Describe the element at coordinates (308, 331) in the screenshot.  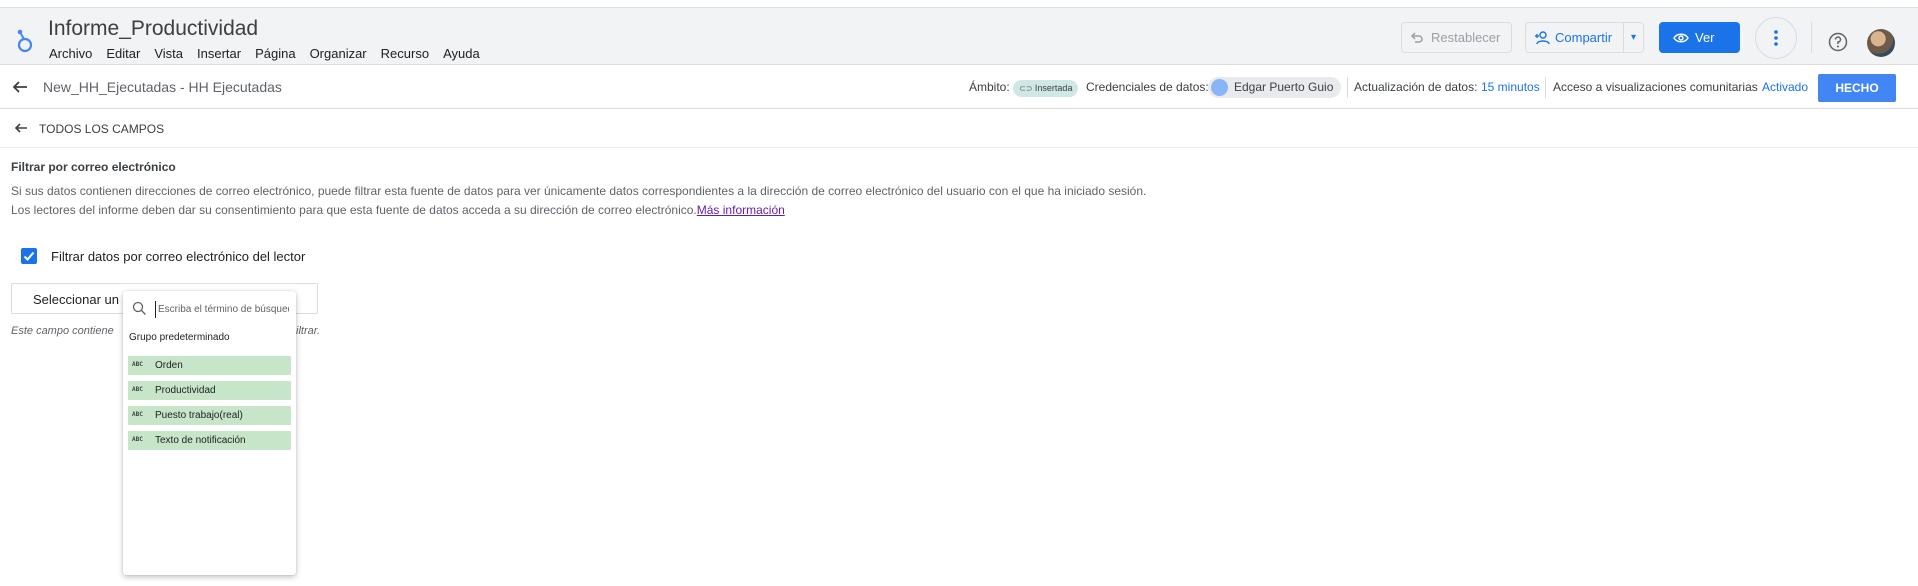
I see `field-hint-text-end: iltrar.` at that location.